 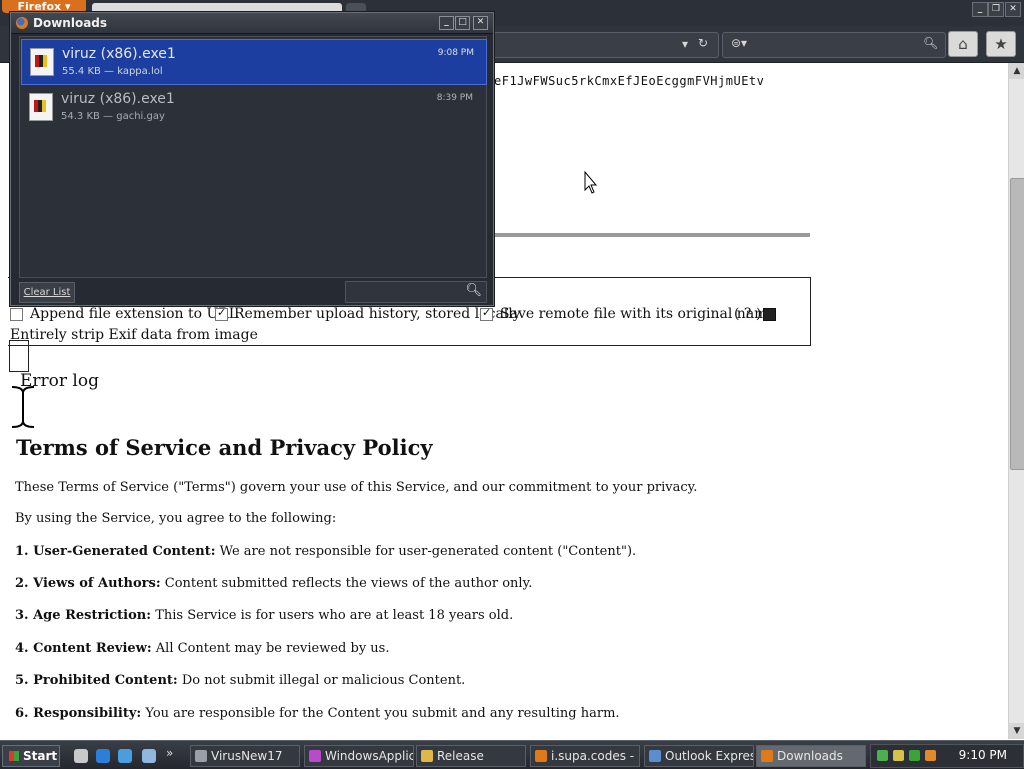 What do you see at coordinates (591, 182) in the screenshot?
I see `mouse-pointer-icon` at bounding box center [591, 182].